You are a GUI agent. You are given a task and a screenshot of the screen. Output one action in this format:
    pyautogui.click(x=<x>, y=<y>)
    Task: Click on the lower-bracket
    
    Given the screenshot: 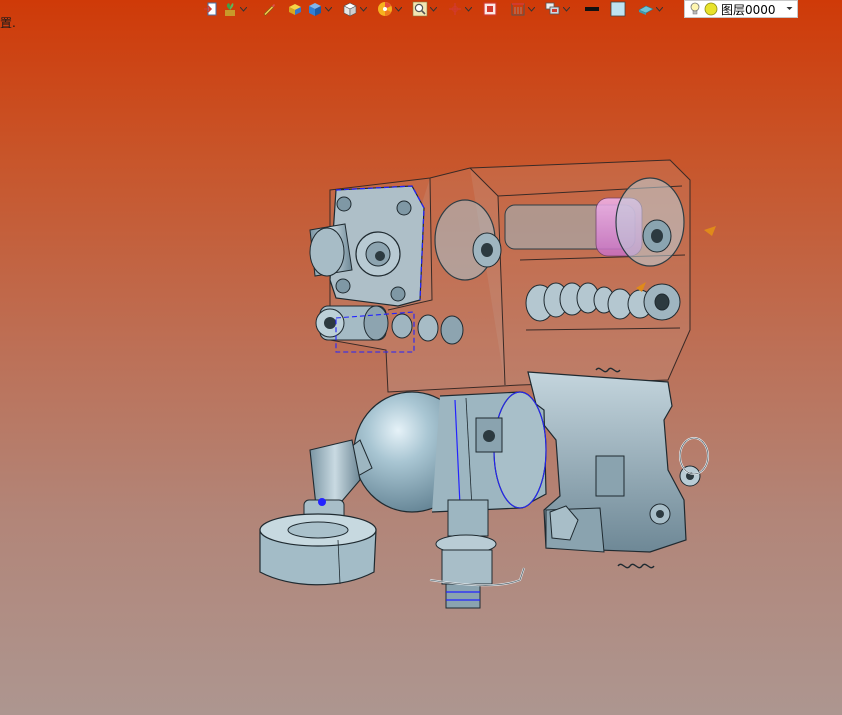 What is the action you would take?
    pyautogui.click(x=618, y=462)
    